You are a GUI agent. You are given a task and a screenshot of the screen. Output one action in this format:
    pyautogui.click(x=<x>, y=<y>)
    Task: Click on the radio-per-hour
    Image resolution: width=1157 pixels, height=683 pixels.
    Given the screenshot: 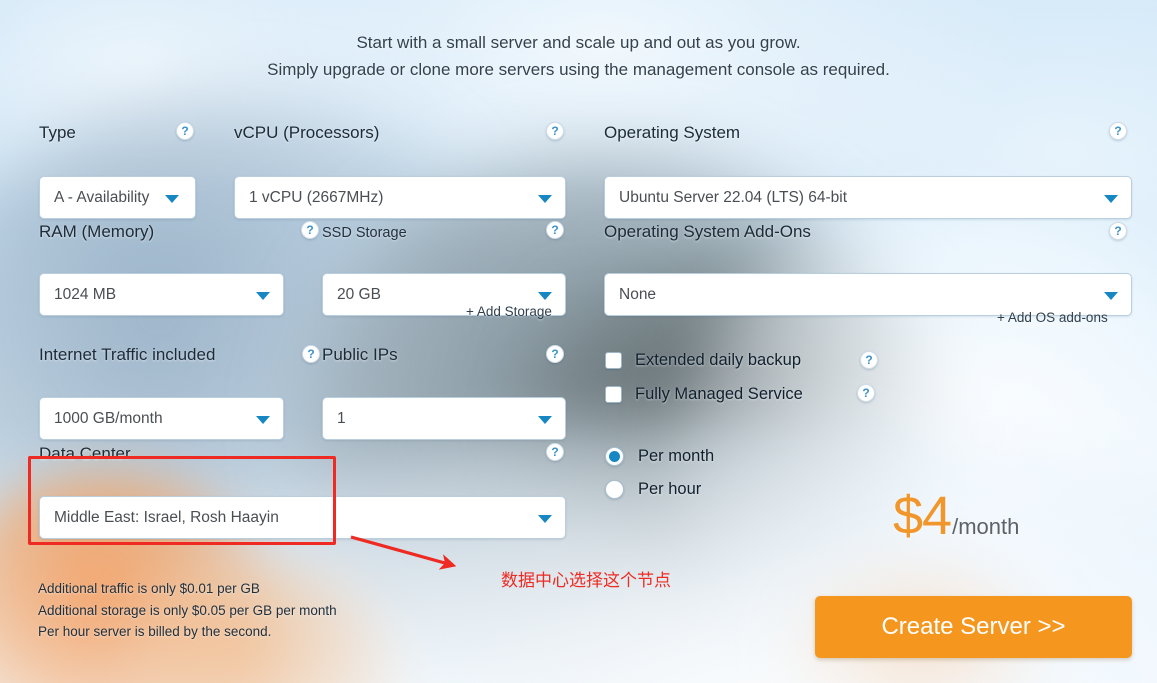 What is the action you would take?
    pyautogui.click(x=614, y=489)
    